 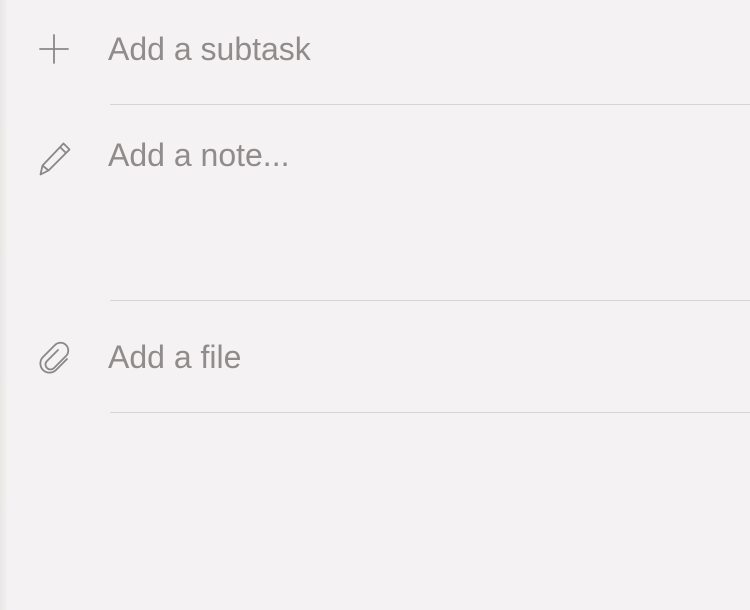 What do you see at coordinates (55, 49) in the screenshot?
I see `plus-icon` at bounding box center [55, 49].